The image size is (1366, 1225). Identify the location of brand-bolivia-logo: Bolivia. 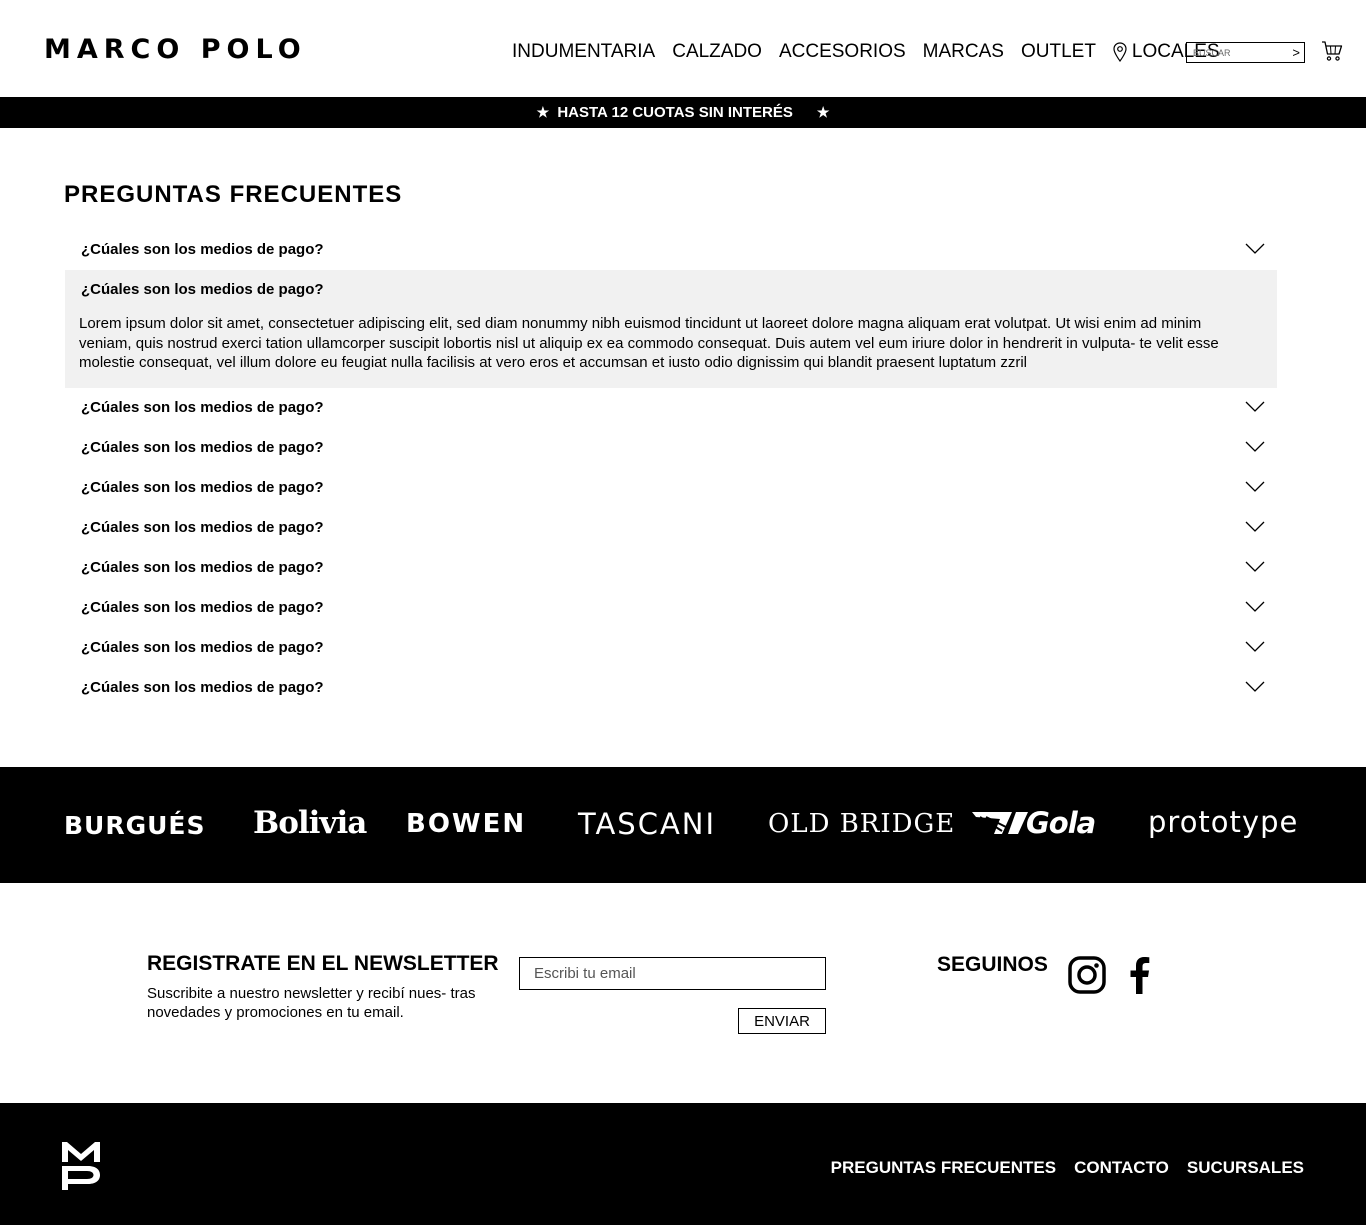
(310, 823).